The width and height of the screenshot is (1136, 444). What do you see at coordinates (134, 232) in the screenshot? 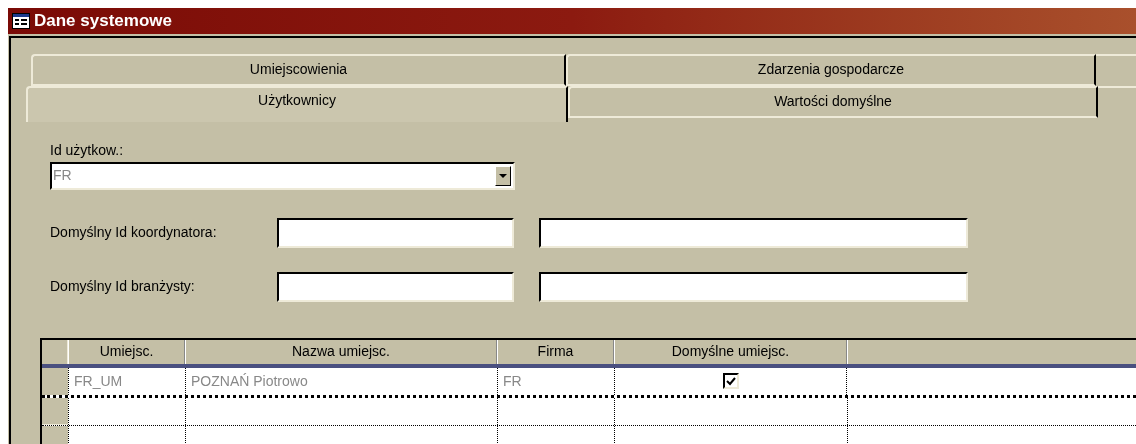
I see `field-label: Domyślny Id koordynatora:` at bounding box center [134, 232].